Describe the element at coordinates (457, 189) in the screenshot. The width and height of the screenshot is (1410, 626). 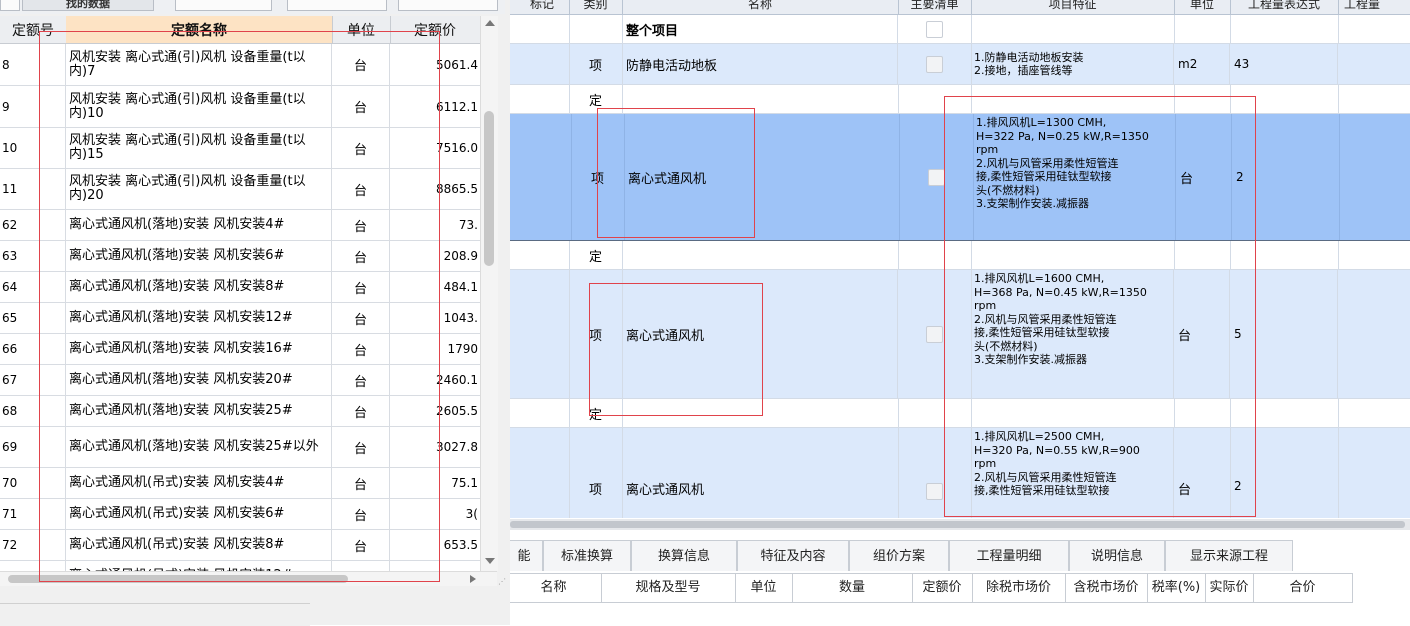
I see `quota-price: 8865.5` at that location.